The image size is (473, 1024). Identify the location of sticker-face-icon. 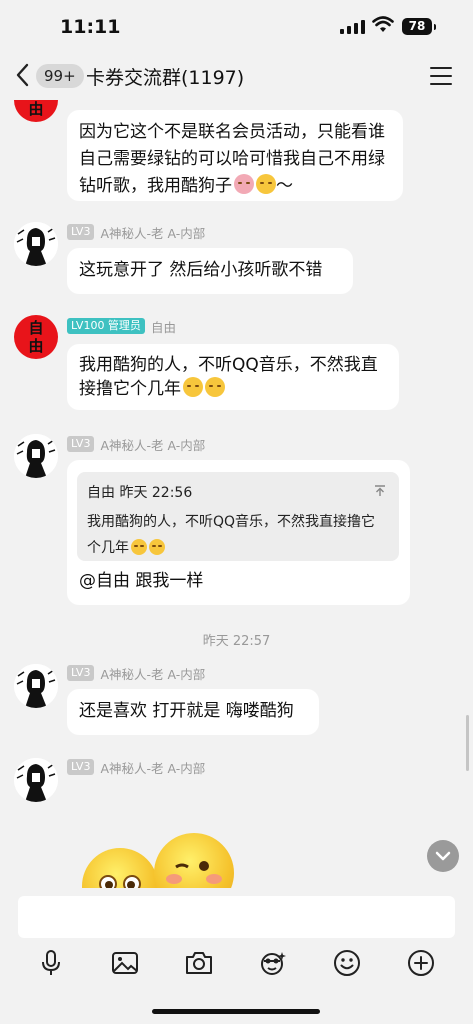
(273, 963).